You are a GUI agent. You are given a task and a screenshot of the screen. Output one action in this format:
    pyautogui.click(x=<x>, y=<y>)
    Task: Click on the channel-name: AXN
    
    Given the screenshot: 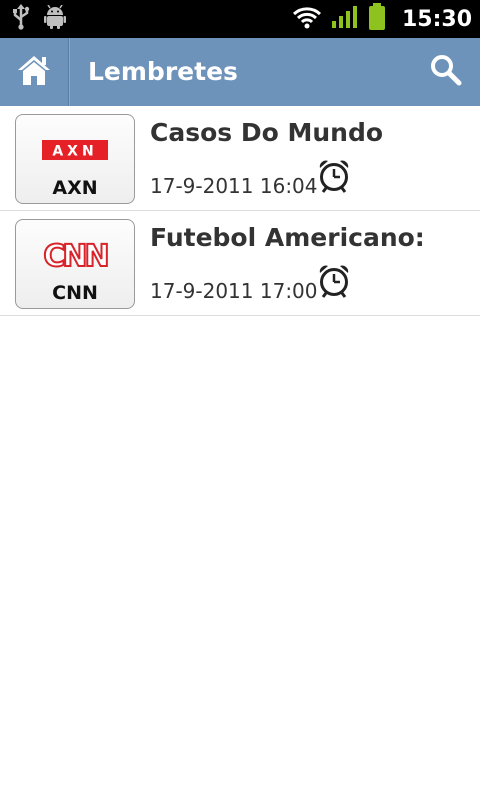 What is the action you would take?
    pyautogui.click(x=75, y=188)
    